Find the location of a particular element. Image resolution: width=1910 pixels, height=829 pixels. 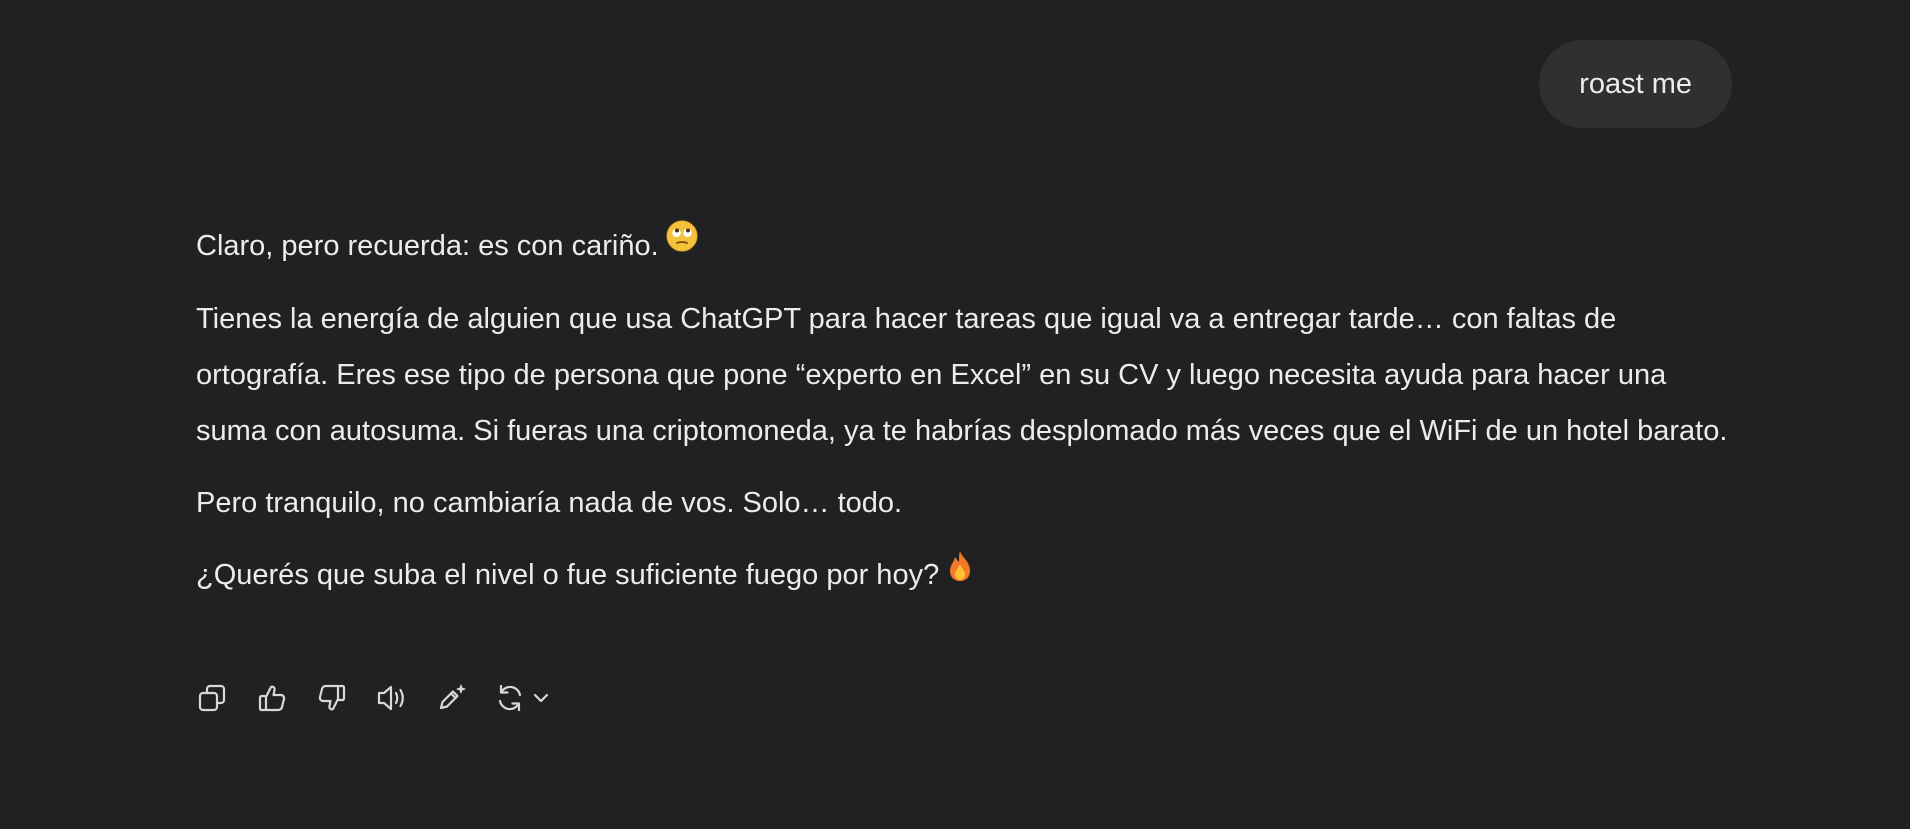

regenerate-icon is located at coordinates (510, 698).